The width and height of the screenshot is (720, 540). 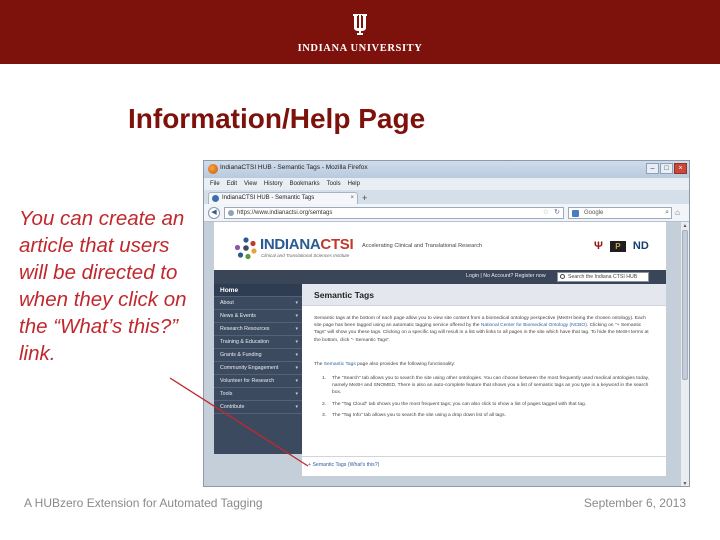 I want to click on notre-dame-partner-logo: ND, so click(x=641, y=246).